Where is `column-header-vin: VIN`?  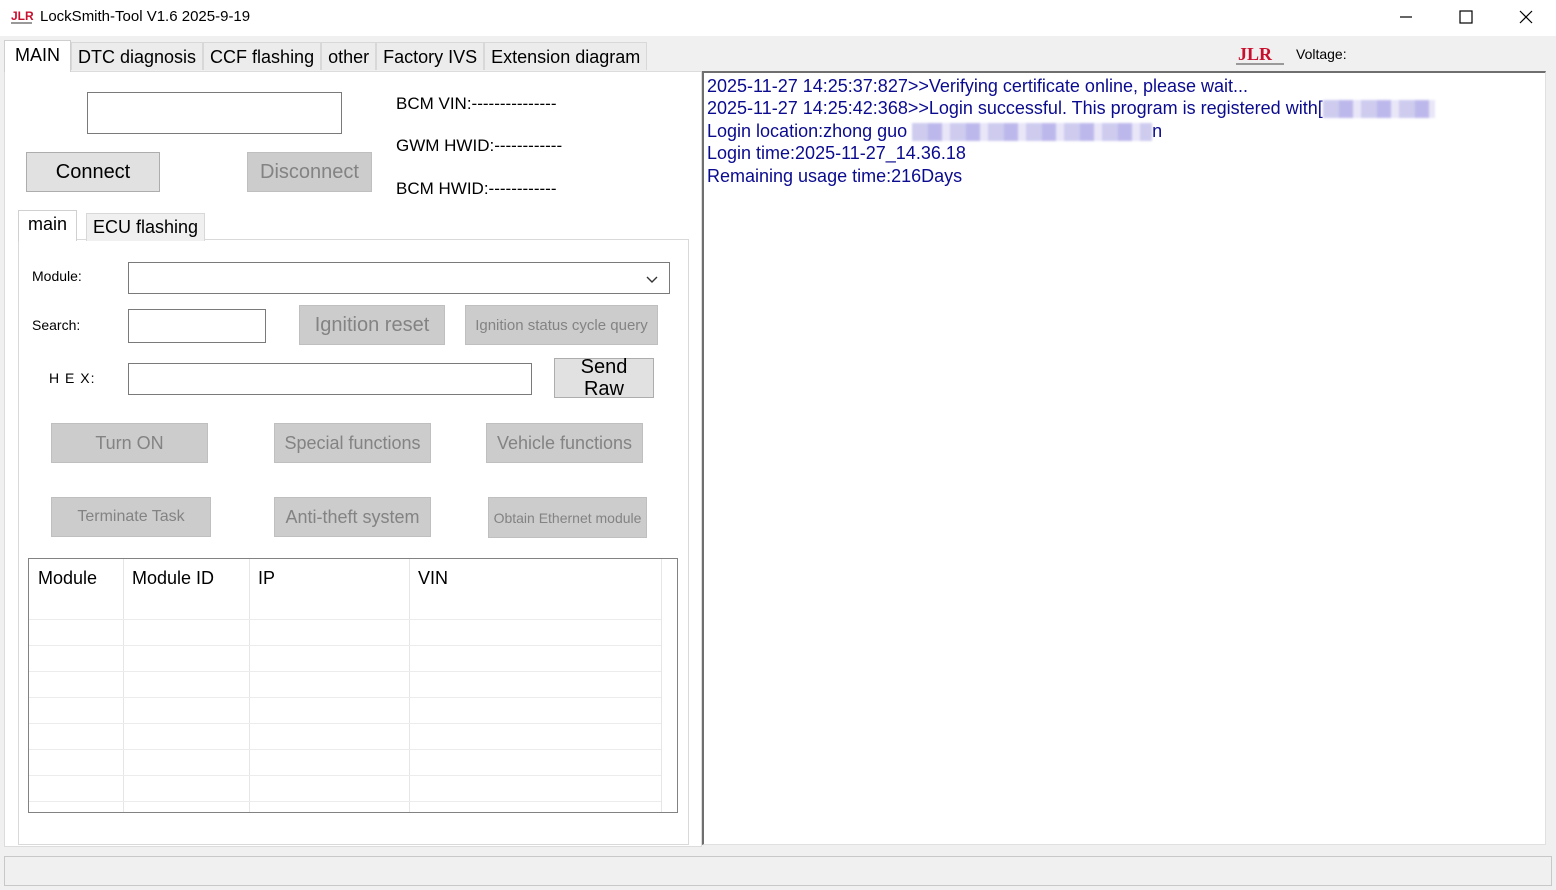 column-header-vin: VIN is located at coordinates (535, 579).